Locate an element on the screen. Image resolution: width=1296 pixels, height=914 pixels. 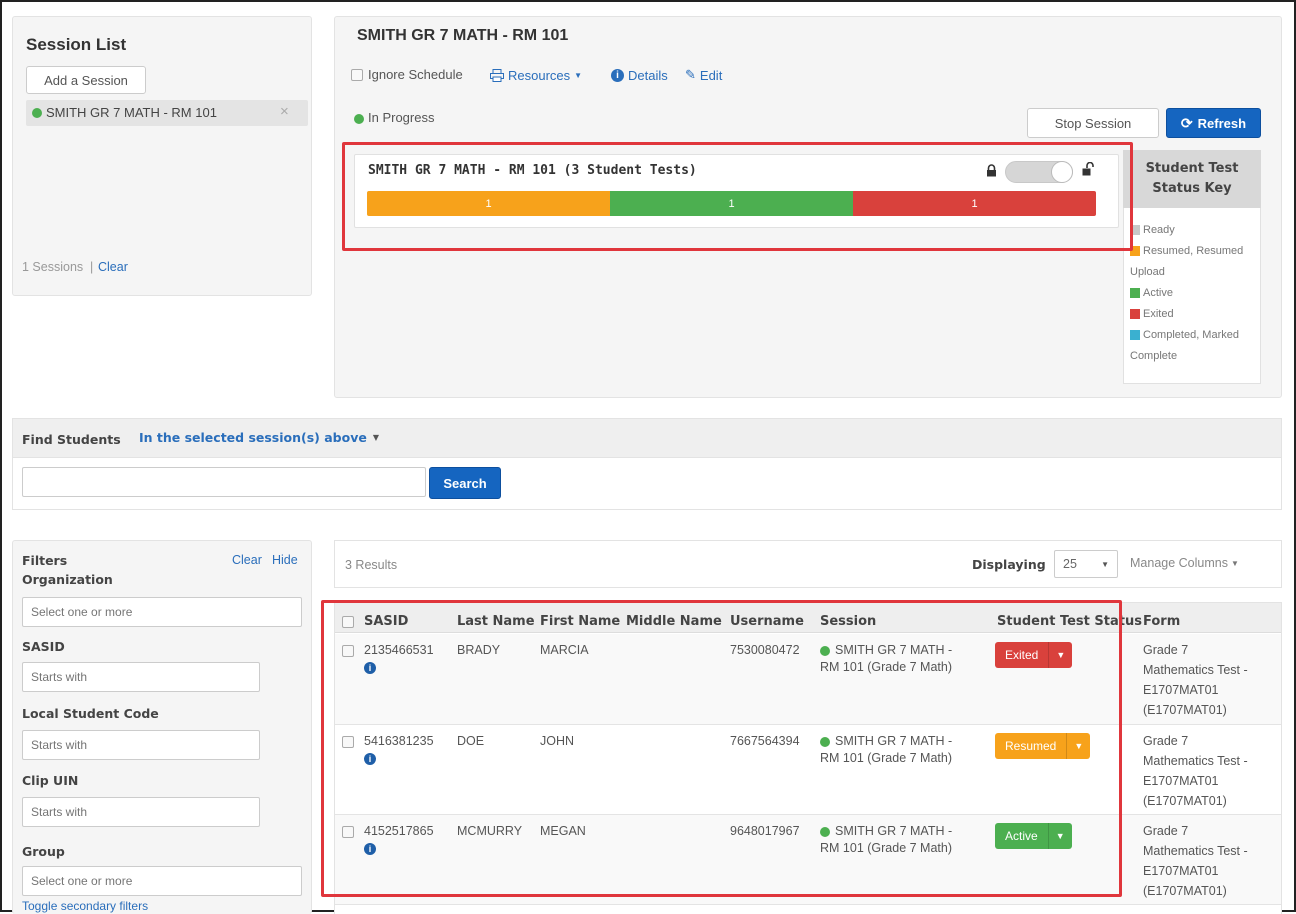
status-key-item: Active is located at coordinates (1194, 293).